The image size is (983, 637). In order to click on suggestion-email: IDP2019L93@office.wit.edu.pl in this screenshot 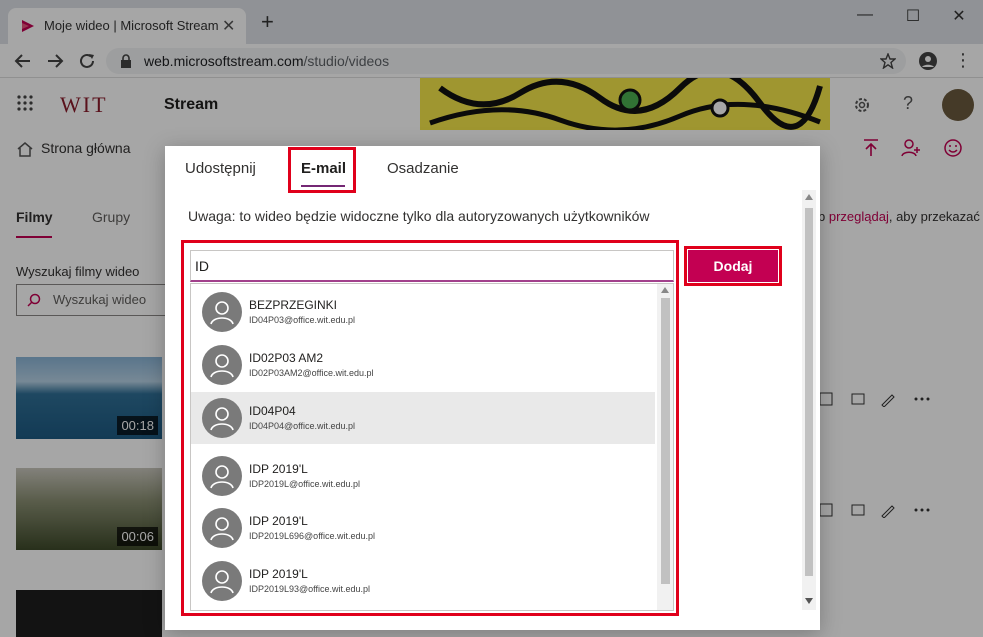, I will do `click(310, 589)`.